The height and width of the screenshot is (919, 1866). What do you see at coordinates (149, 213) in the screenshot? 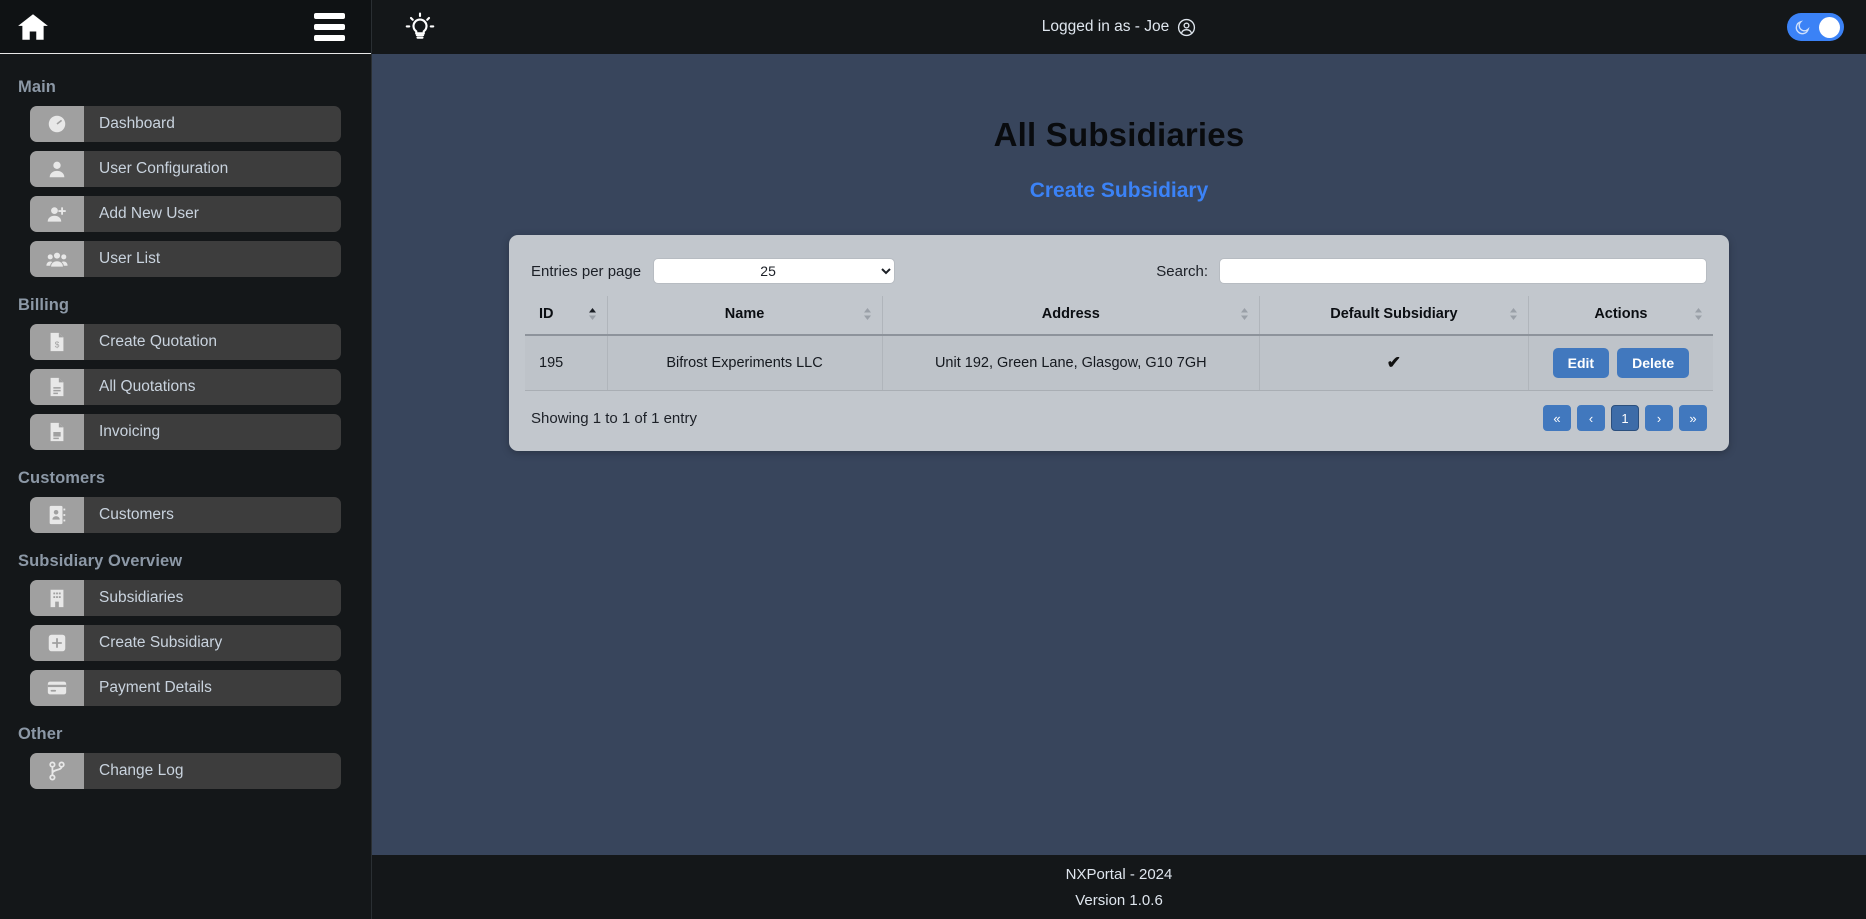
I see `sidebar-item-label: Add New User` at bounding box center [149, 213].